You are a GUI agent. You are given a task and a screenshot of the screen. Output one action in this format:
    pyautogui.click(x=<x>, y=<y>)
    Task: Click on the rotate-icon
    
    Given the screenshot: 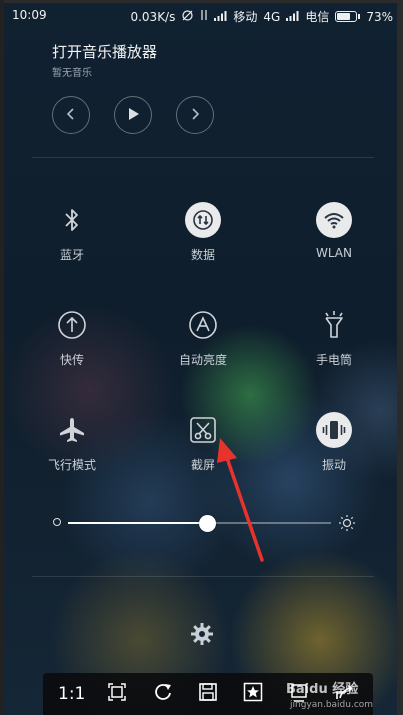 What is the action you would take?
    pyautogui.click(x=163, y=694)
    